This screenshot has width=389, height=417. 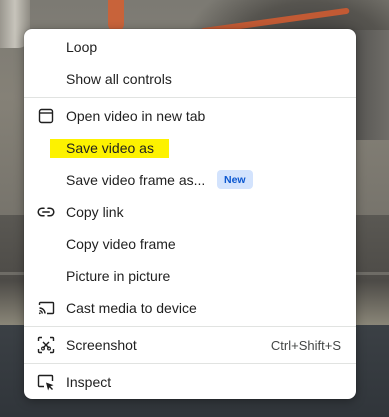 What do you see at coordinates (110, 148) in the screenshot?
I see `menu-item-label: Save video as` at bounding box center [110, 148].